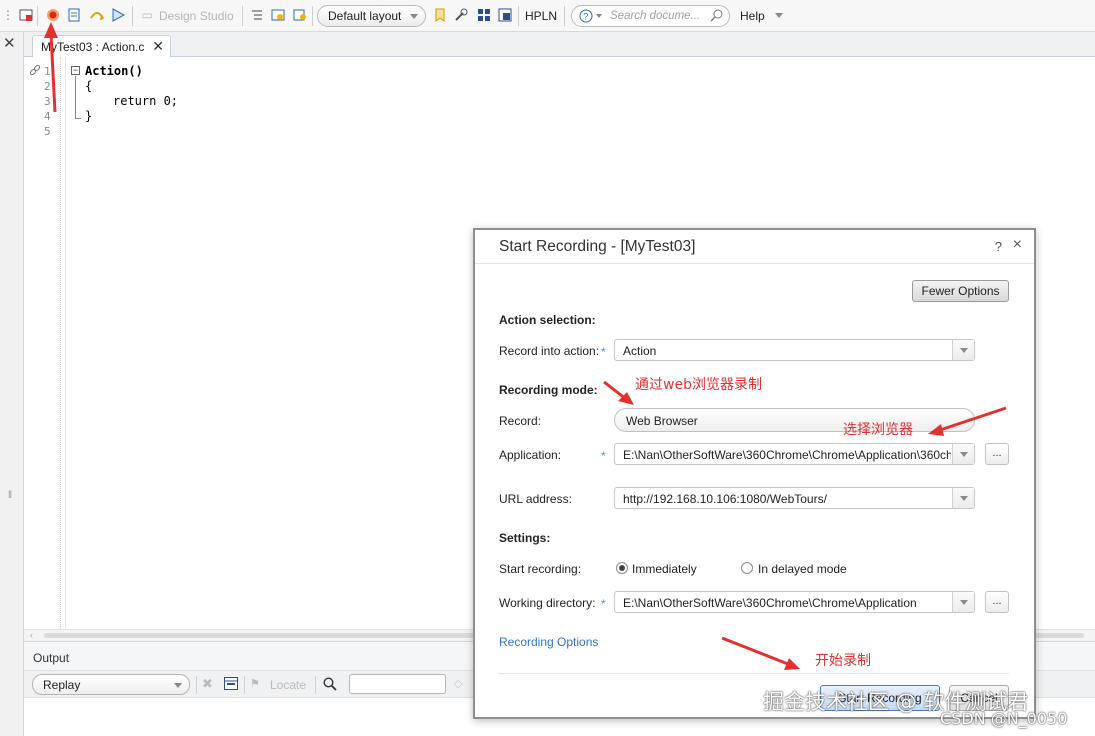 The width and height of the screenshot is (1095, 736). Describe the element at coordinates (843, 661) in the screenshot. I see `annotation-start-recording: 开始录制` at that location.